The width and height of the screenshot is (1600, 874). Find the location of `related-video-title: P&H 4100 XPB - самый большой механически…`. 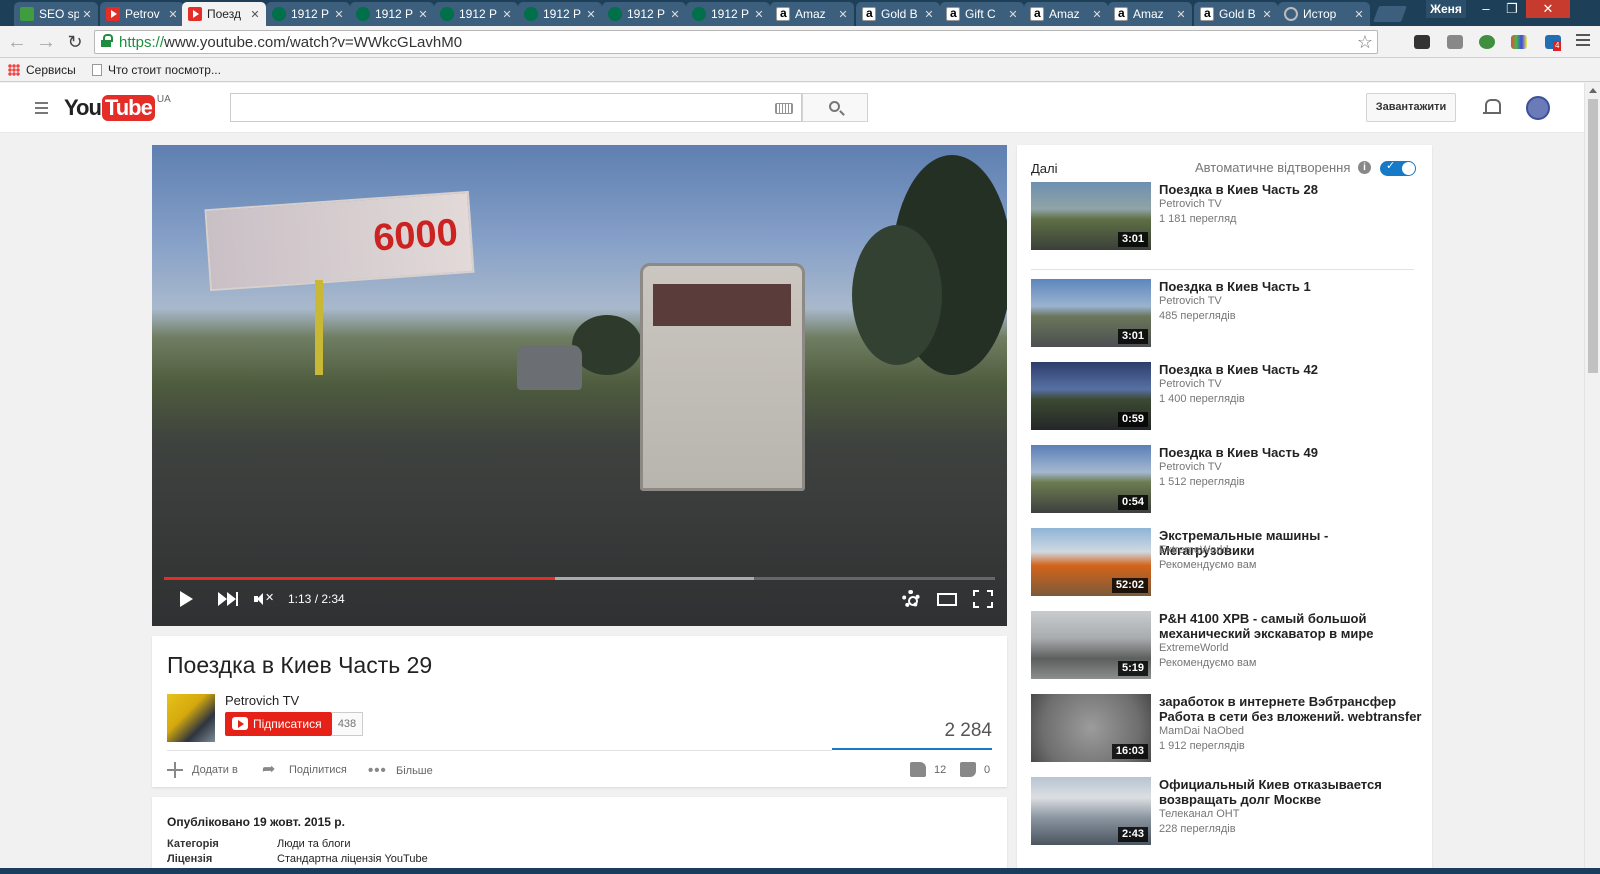

related-video-title: P&H 4100 XPB - самый большой механически… is located at coordinates (1291, 626).